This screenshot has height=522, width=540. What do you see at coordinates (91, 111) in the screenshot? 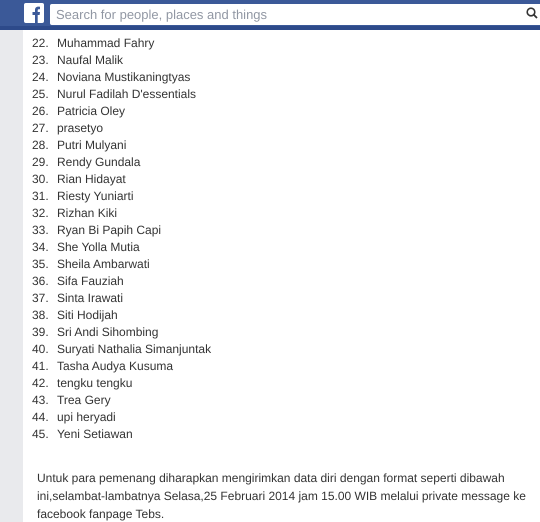
I see `winner-name: Patricia Oley` at bounding box center [91, 111].